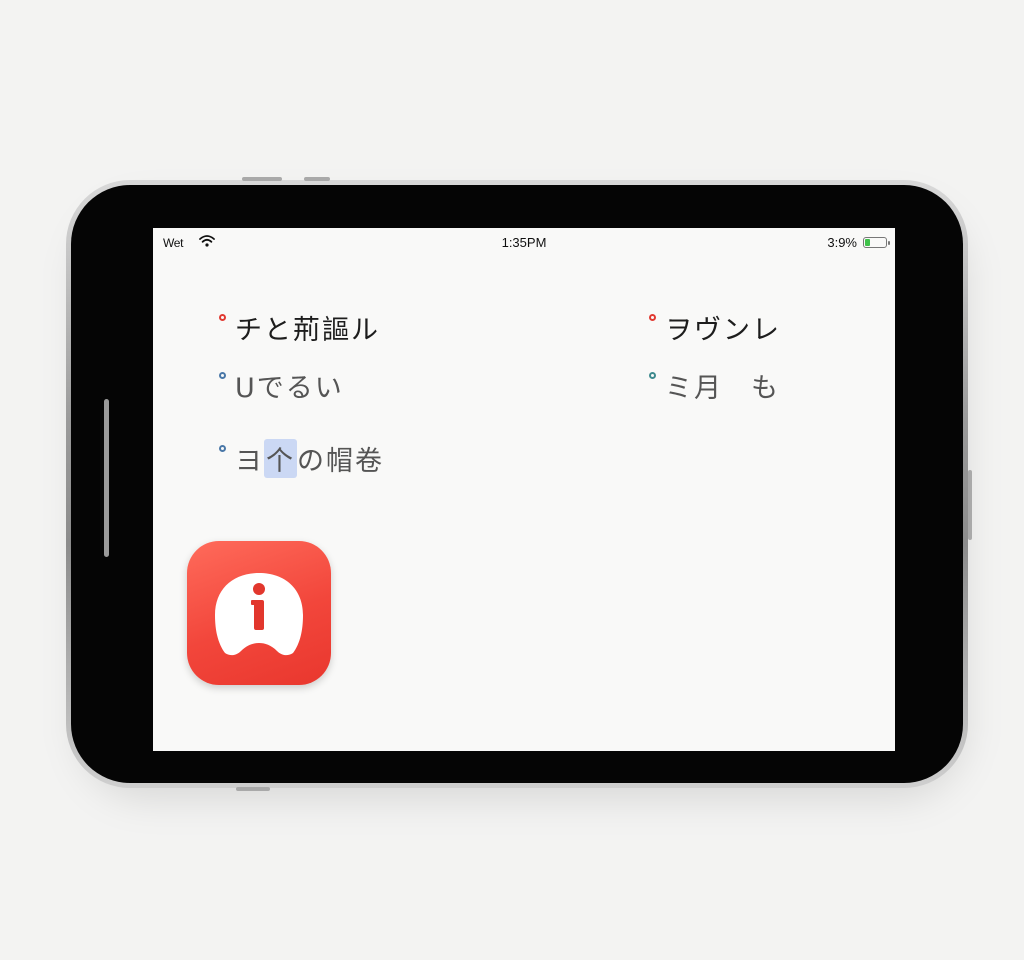  I want to click on info-icon, so click(259, 614).